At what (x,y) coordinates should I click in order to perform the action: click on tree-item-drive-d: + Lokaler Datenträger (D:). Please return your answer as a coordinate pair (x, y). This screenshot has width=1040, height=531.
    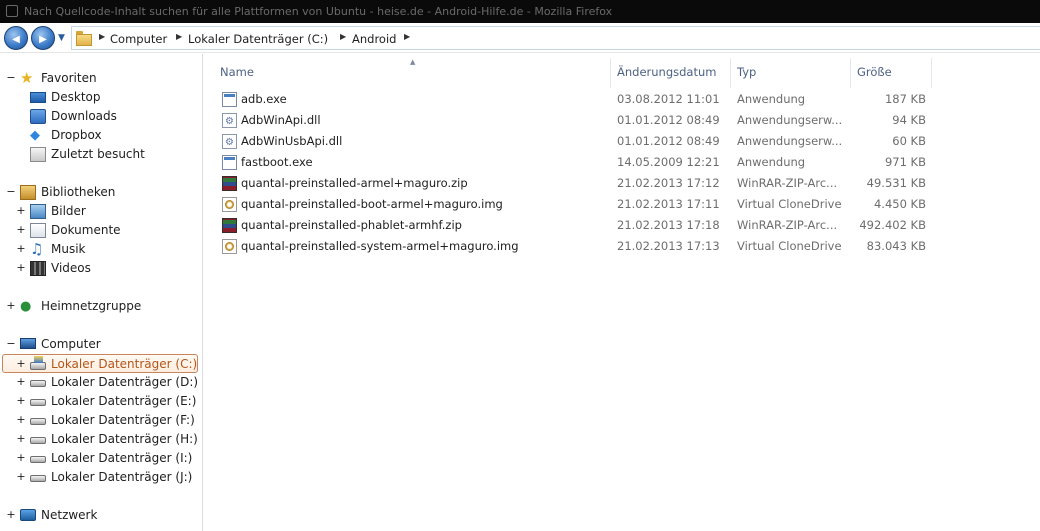
    Looking at the image, I should click on (100, 382).